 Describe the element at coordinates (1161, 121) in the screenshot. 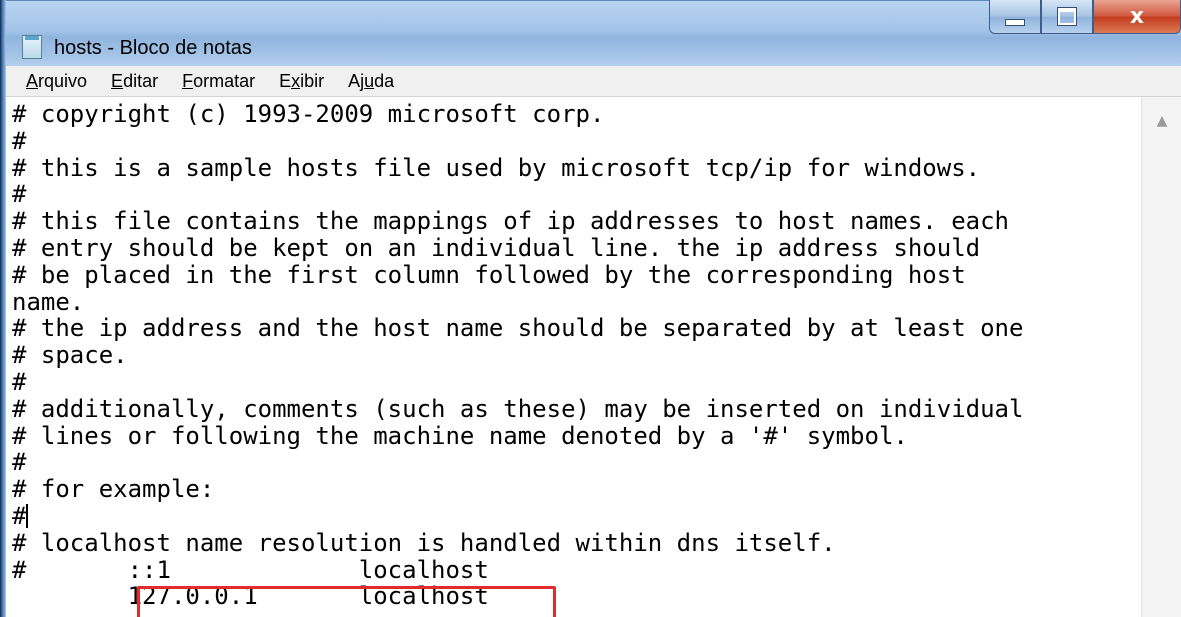

I see `scroll-up-arrow-icon: ▲` at that location.